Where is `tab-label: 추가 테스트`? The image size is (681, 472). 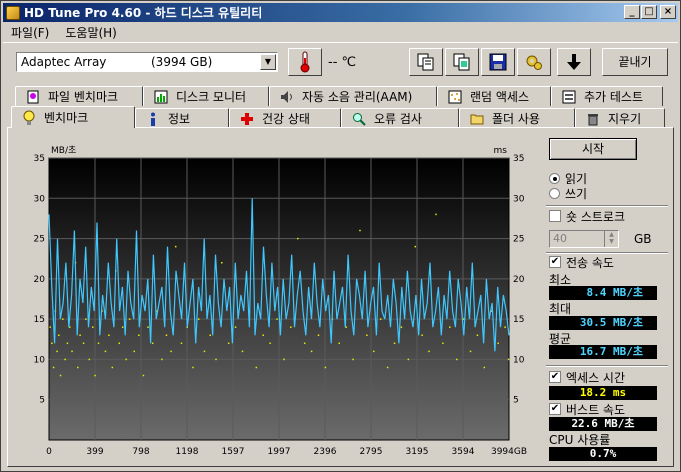 tab-label: 추가 테스트 is located at coordinates (614, 97).